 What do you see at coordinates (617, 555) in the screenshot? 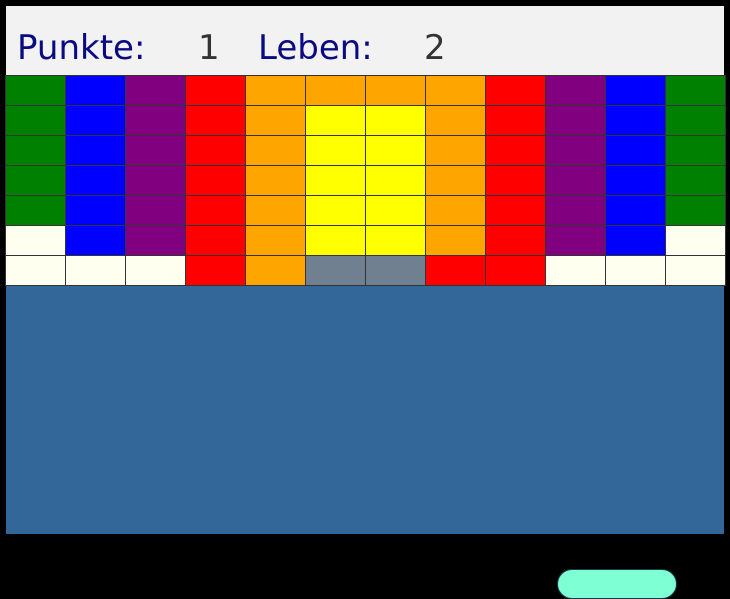
I see `ball` at bounding box center [617, 555].